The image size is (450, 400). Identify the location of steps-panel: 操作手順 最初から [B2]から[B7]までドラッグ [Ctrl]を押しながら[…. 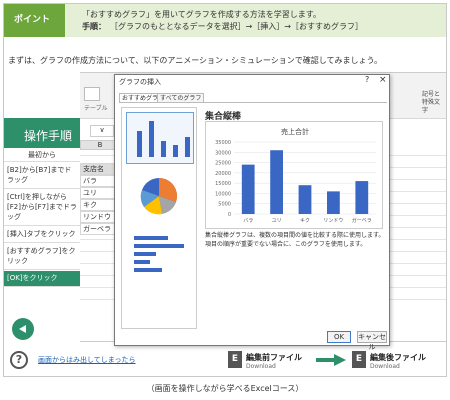
(42, 207).